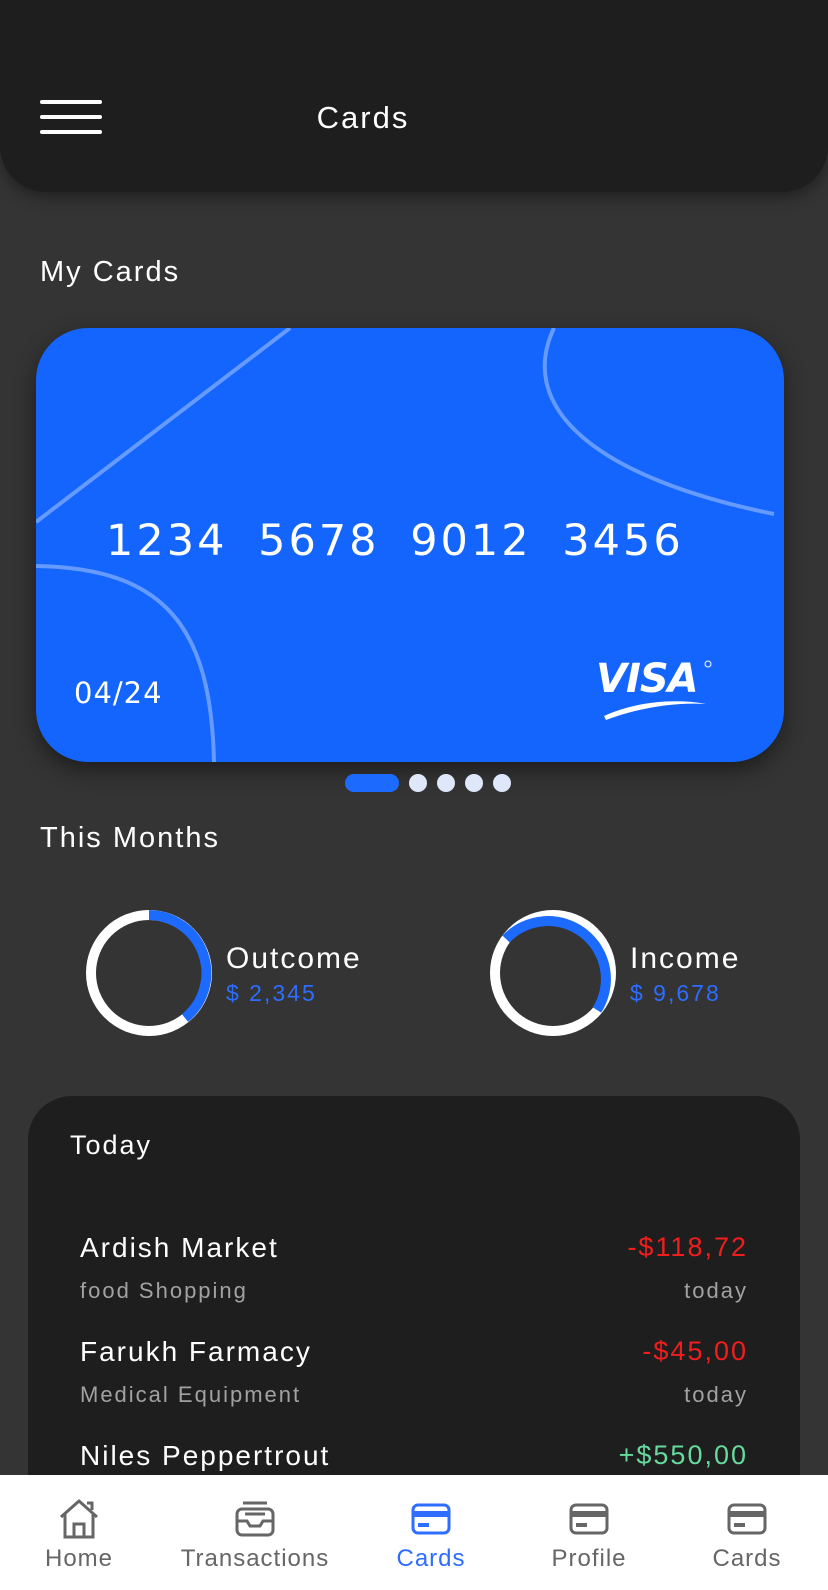 Image resolution: width=828 pixels, height=1590 pixels. I want to click on nav-item-cards: Cards, so click(431, 1532).